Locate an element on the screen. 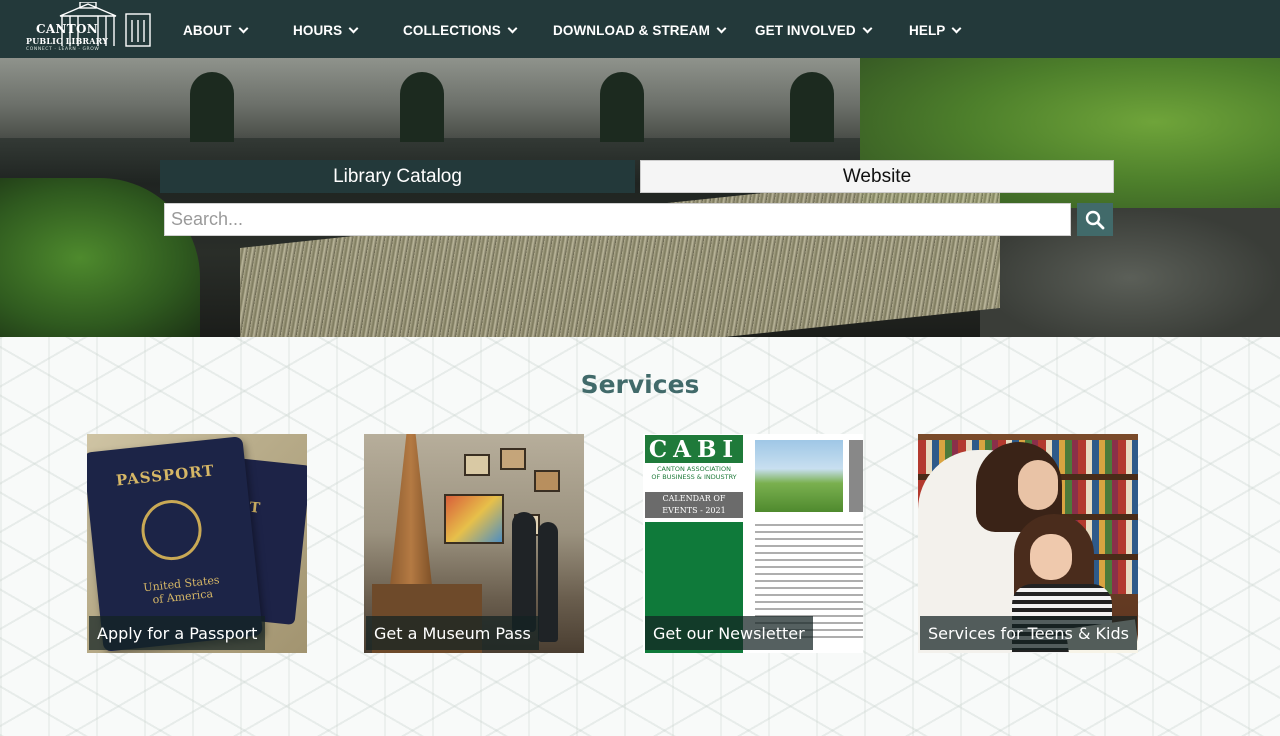 This screenshot has width=1280, height=736. service-card-label: Apply for a Passport is located at coordinates (177, 633).